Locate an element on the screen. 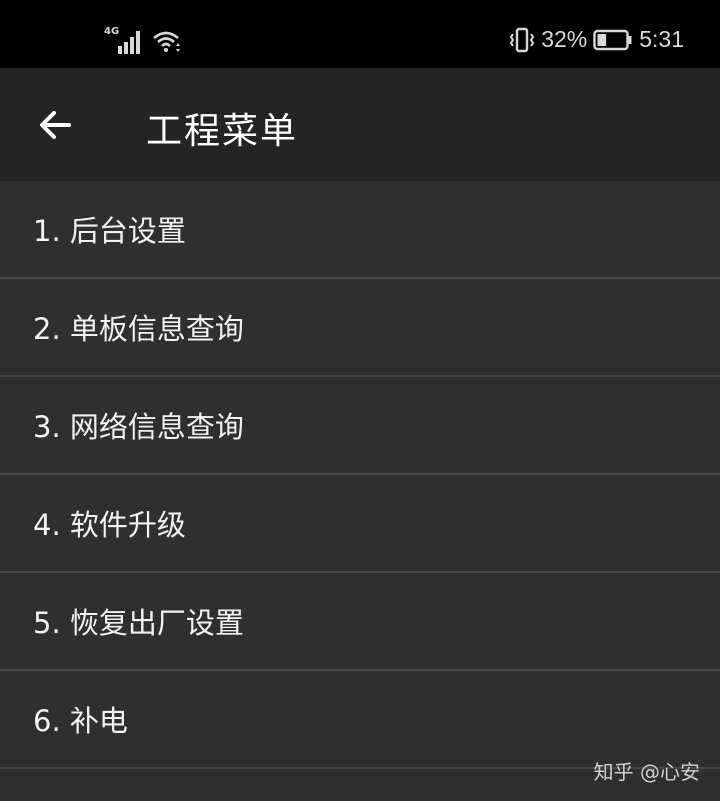  status-right: 32% 5:31 is located at coordinates (596, 39).